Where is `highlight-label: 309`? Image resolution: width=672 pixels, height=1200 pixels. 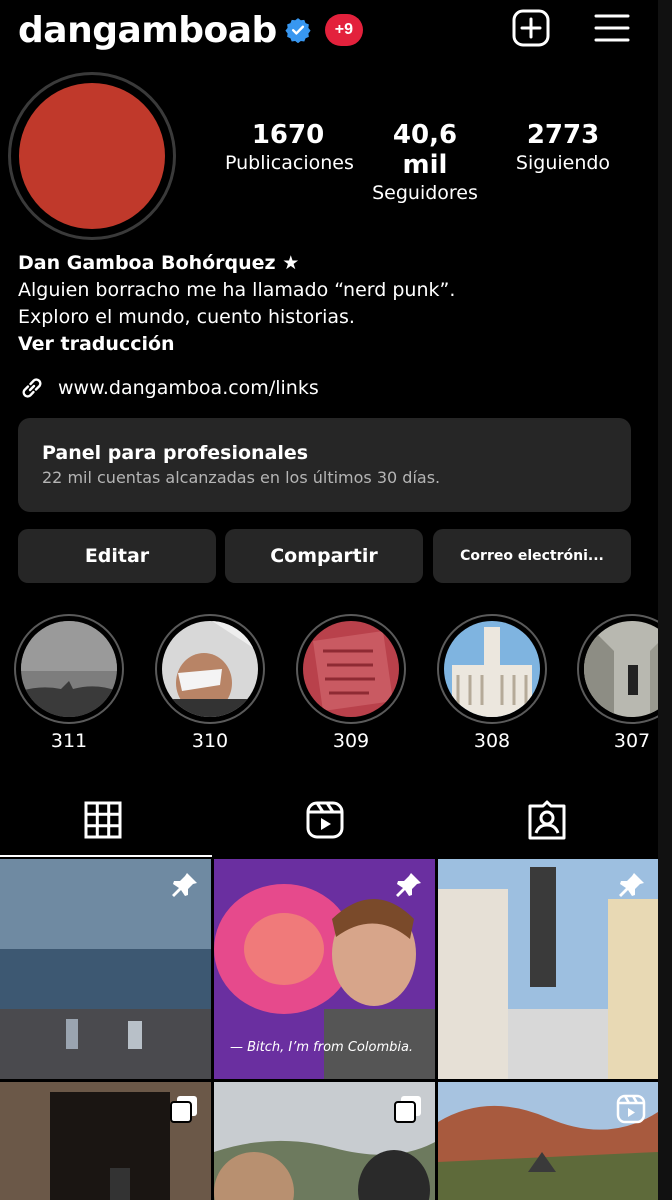
highlight-label: 309 is located at coordinates (351, 741).